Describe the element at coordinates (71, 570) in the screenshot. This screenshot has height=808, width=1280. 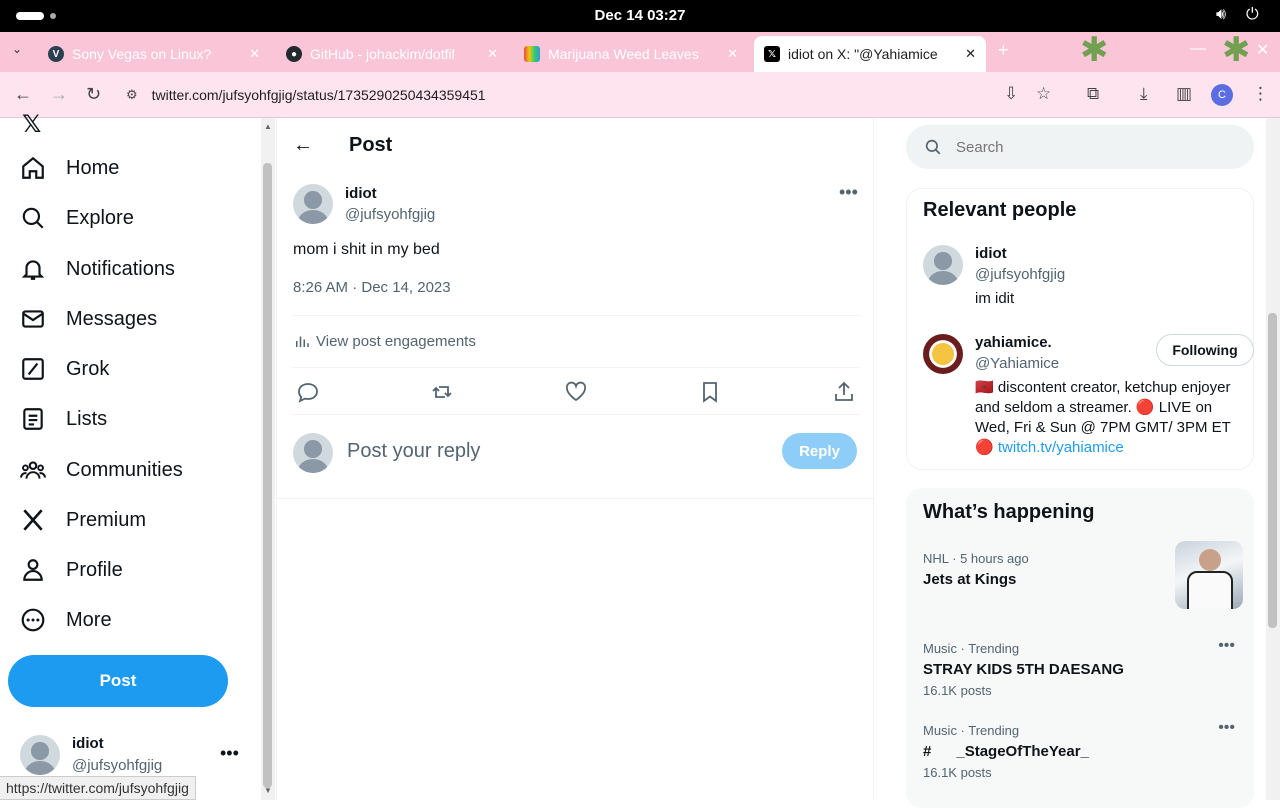
I see `sidebar-item-profile: Profile` at that location.